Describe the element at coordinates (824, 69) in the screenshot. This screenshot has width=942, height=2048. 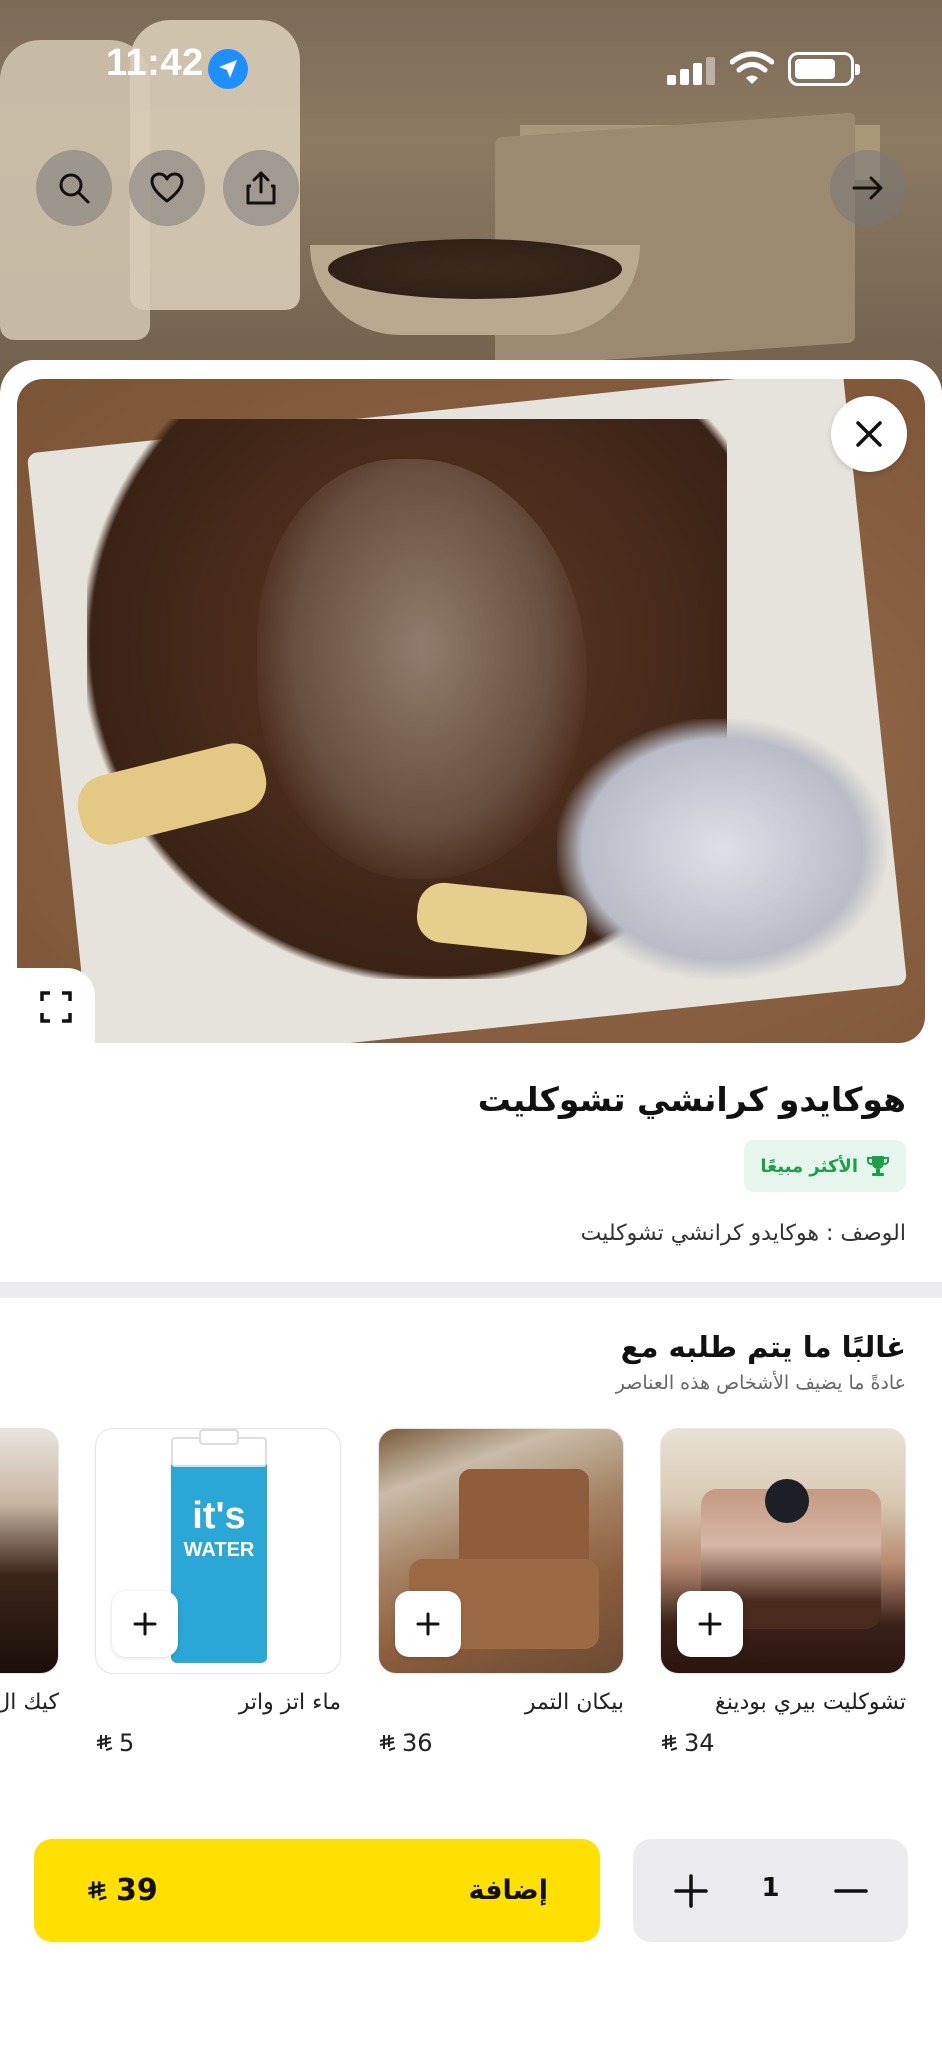
I see `battery-icon` at that location.